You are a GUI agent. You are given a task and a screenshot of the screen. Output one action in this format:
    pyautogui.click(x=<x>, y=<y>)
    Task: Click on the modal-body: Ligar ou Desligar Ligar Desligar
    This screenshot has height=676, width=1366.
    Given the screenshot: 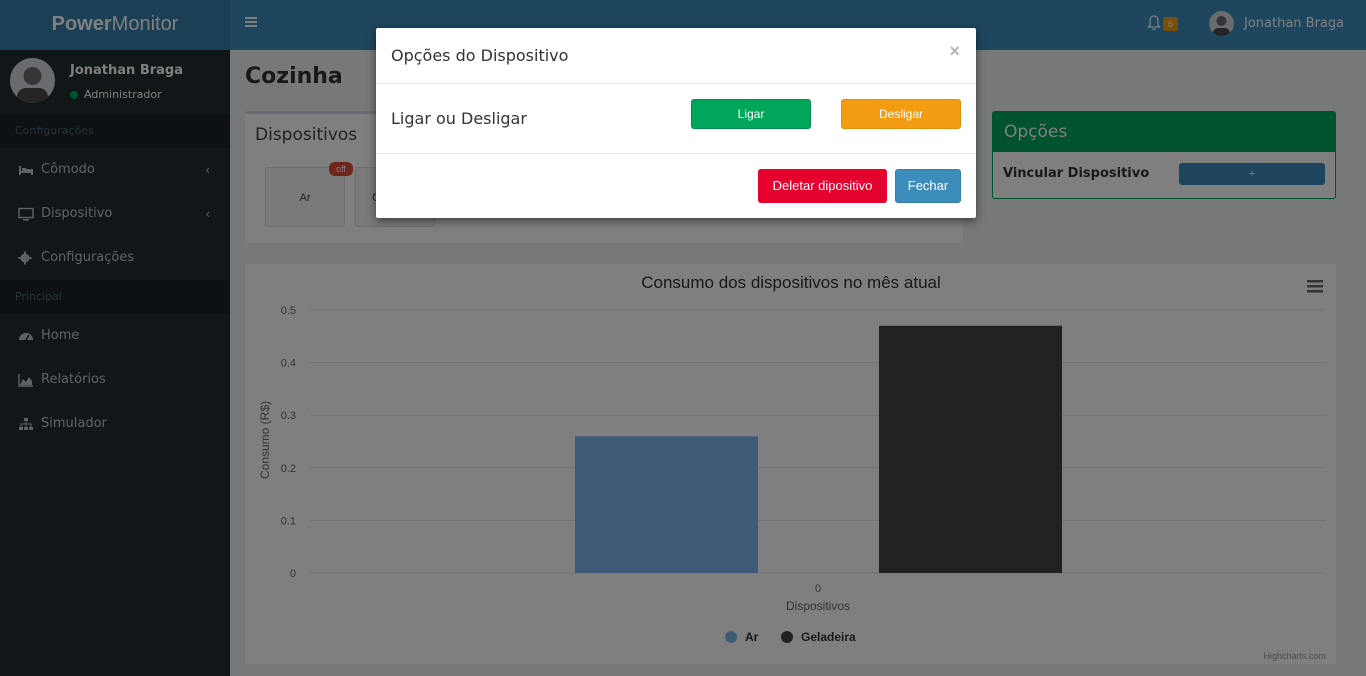 What is the action you would take?
    pyautogui.click(x=676, y=119)
    